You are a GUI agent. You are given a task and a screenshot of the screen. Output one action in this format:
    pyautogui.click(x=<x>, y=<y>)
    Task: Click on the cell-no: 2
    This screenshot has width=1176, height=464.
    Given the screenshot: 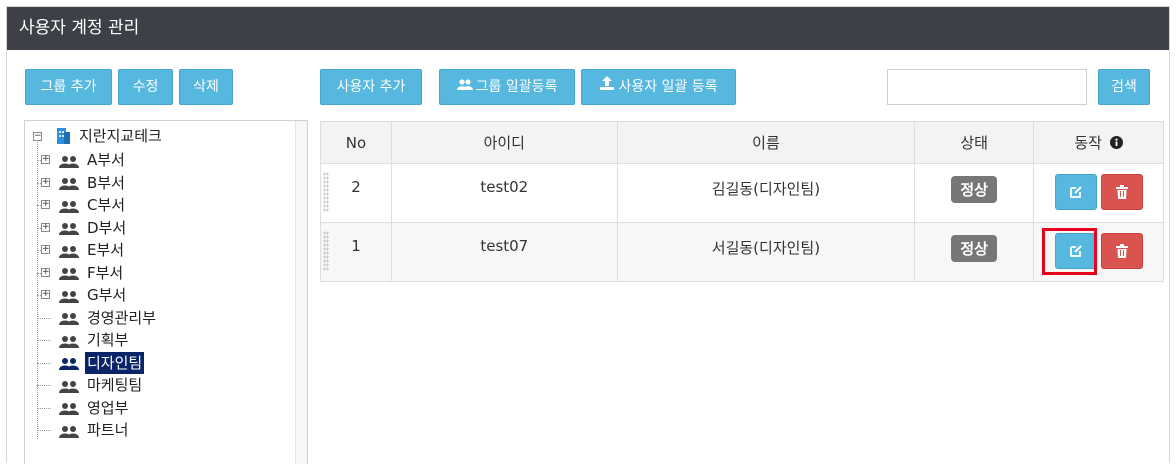 What is the action you would take?
    pyautogui.click(x=356, y=193)
    